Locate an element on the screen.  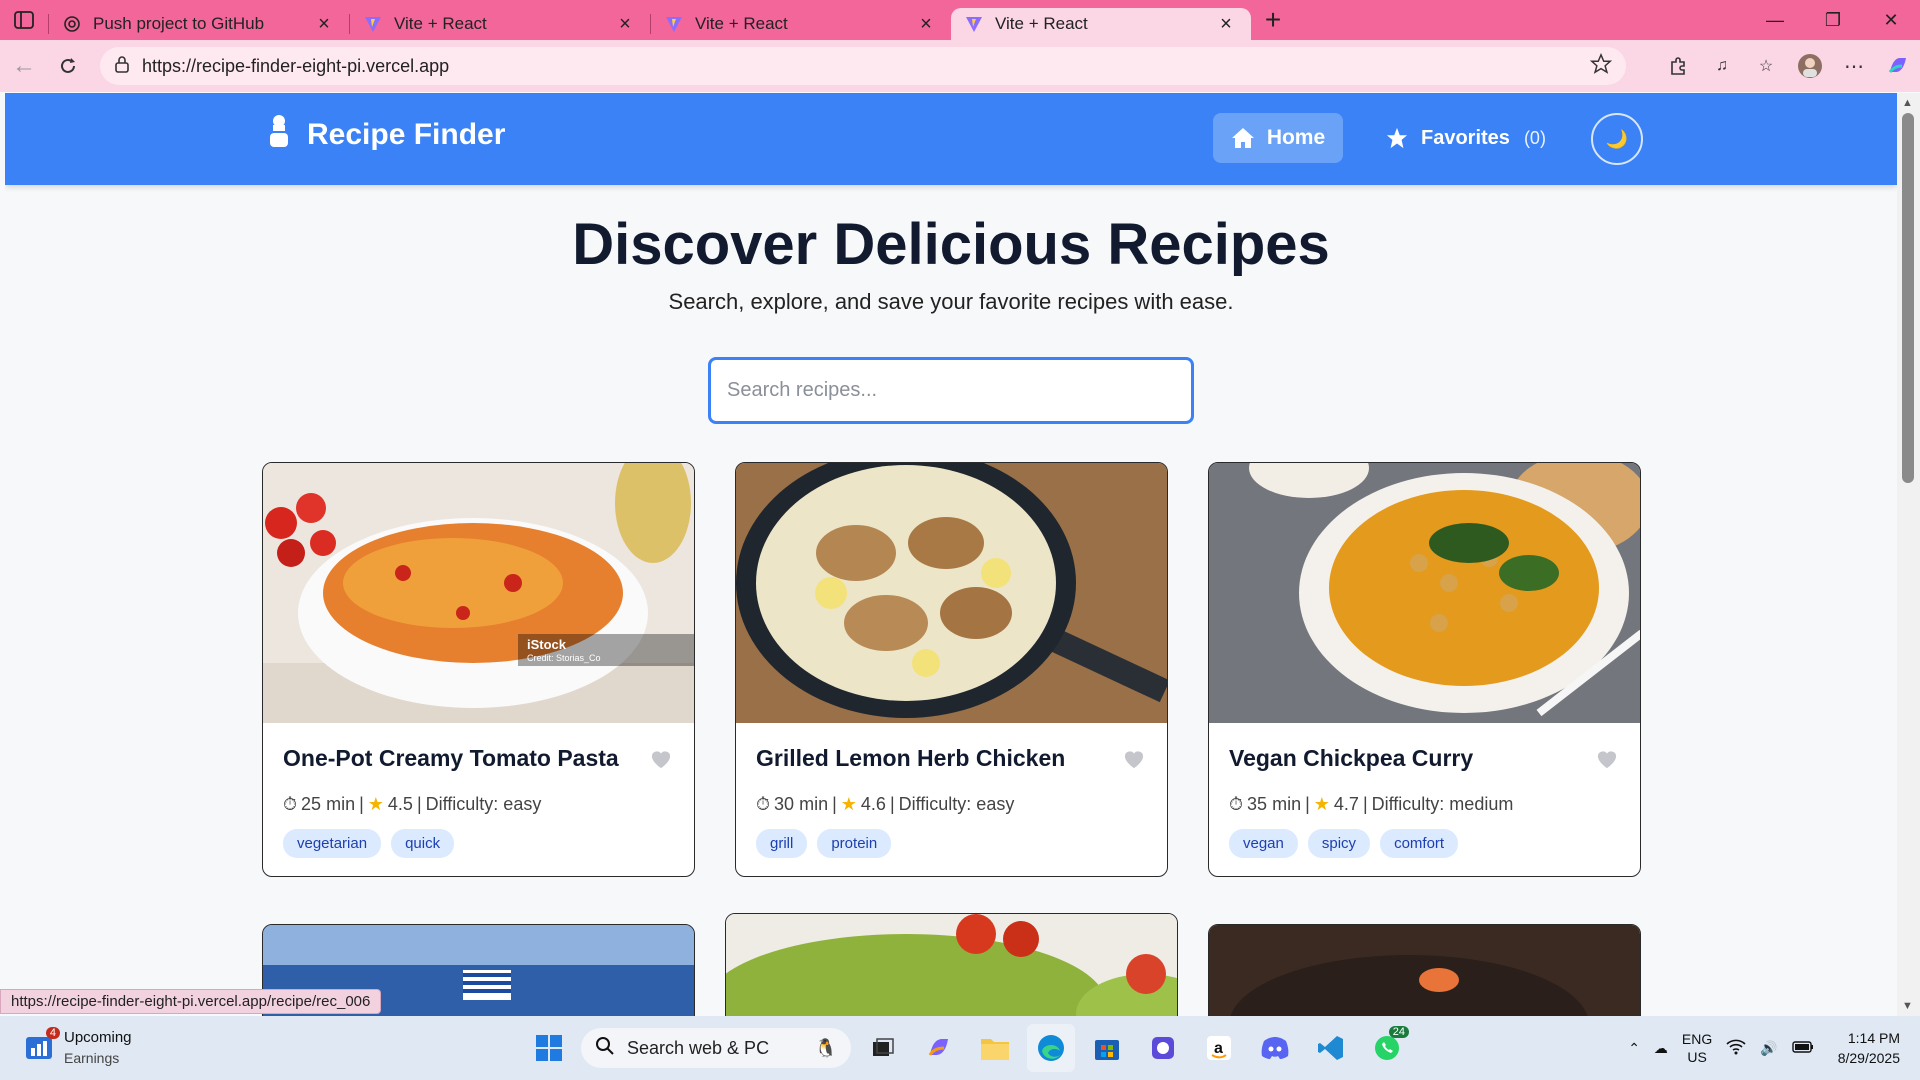
star-icon: ★ is located at coordinates (848, 804).